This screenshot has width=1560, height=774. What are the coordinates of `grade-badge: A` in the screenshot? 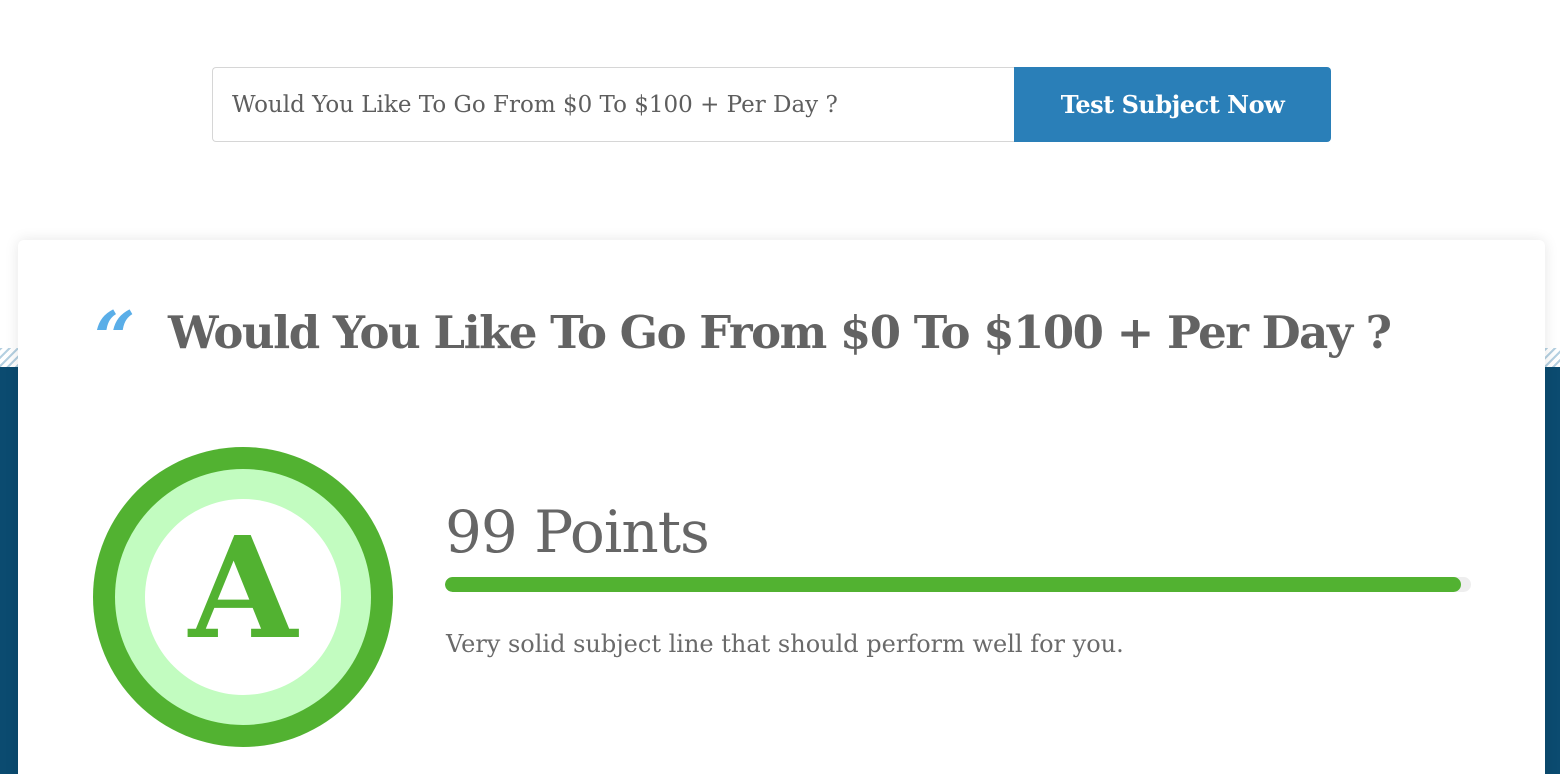 It's located at (243, 597).